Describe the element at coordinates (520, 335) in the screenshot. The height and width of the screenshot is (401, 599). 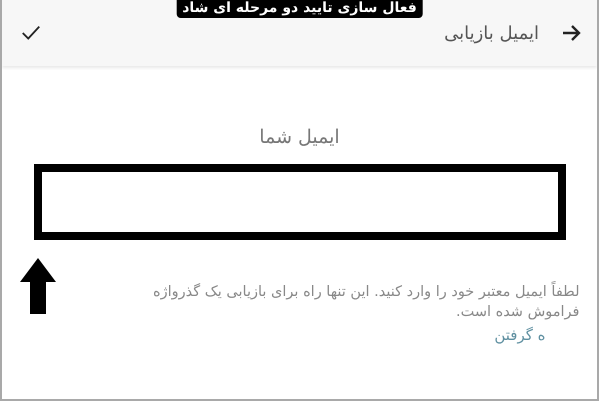
I see `skip-link: ه گرفتن` at that location.